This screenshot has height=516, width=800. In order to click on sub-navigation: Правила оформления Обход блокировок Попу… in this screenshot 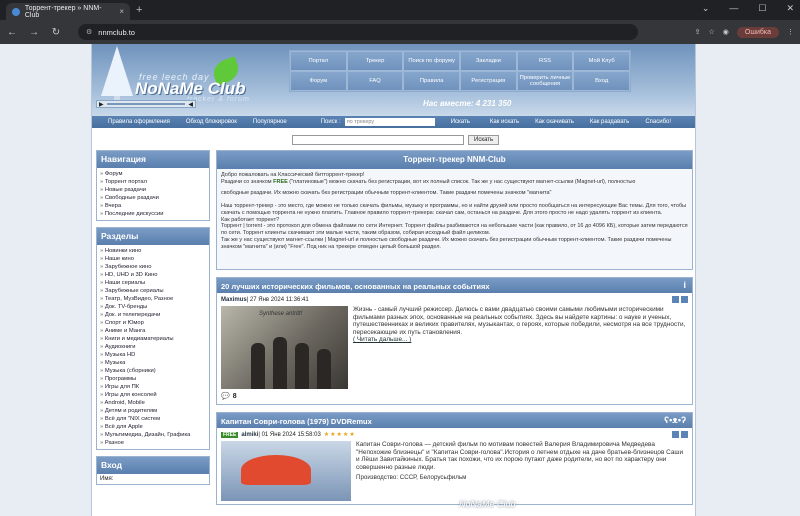, I will do `click(393, 122)`.